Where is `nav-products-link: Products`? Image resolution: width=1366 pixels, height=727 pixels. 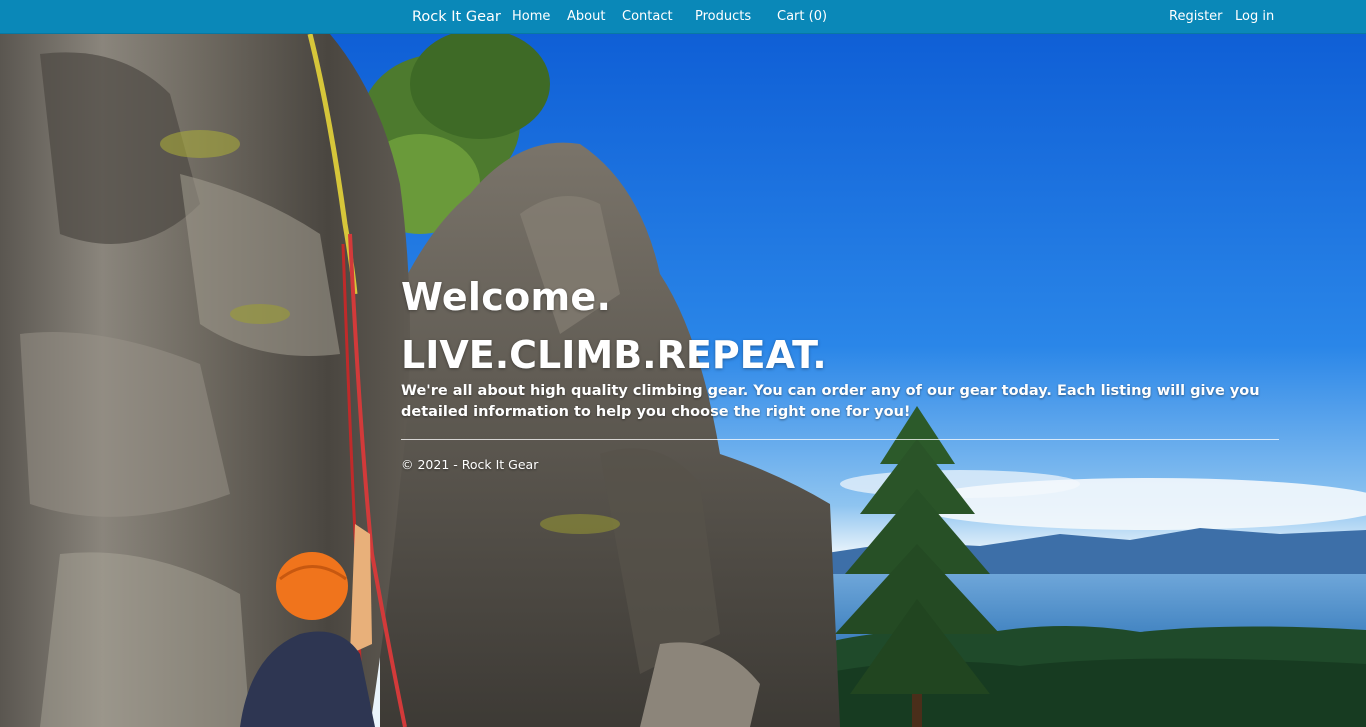
nav-products-link: Products is located at coordinates (723, 17).